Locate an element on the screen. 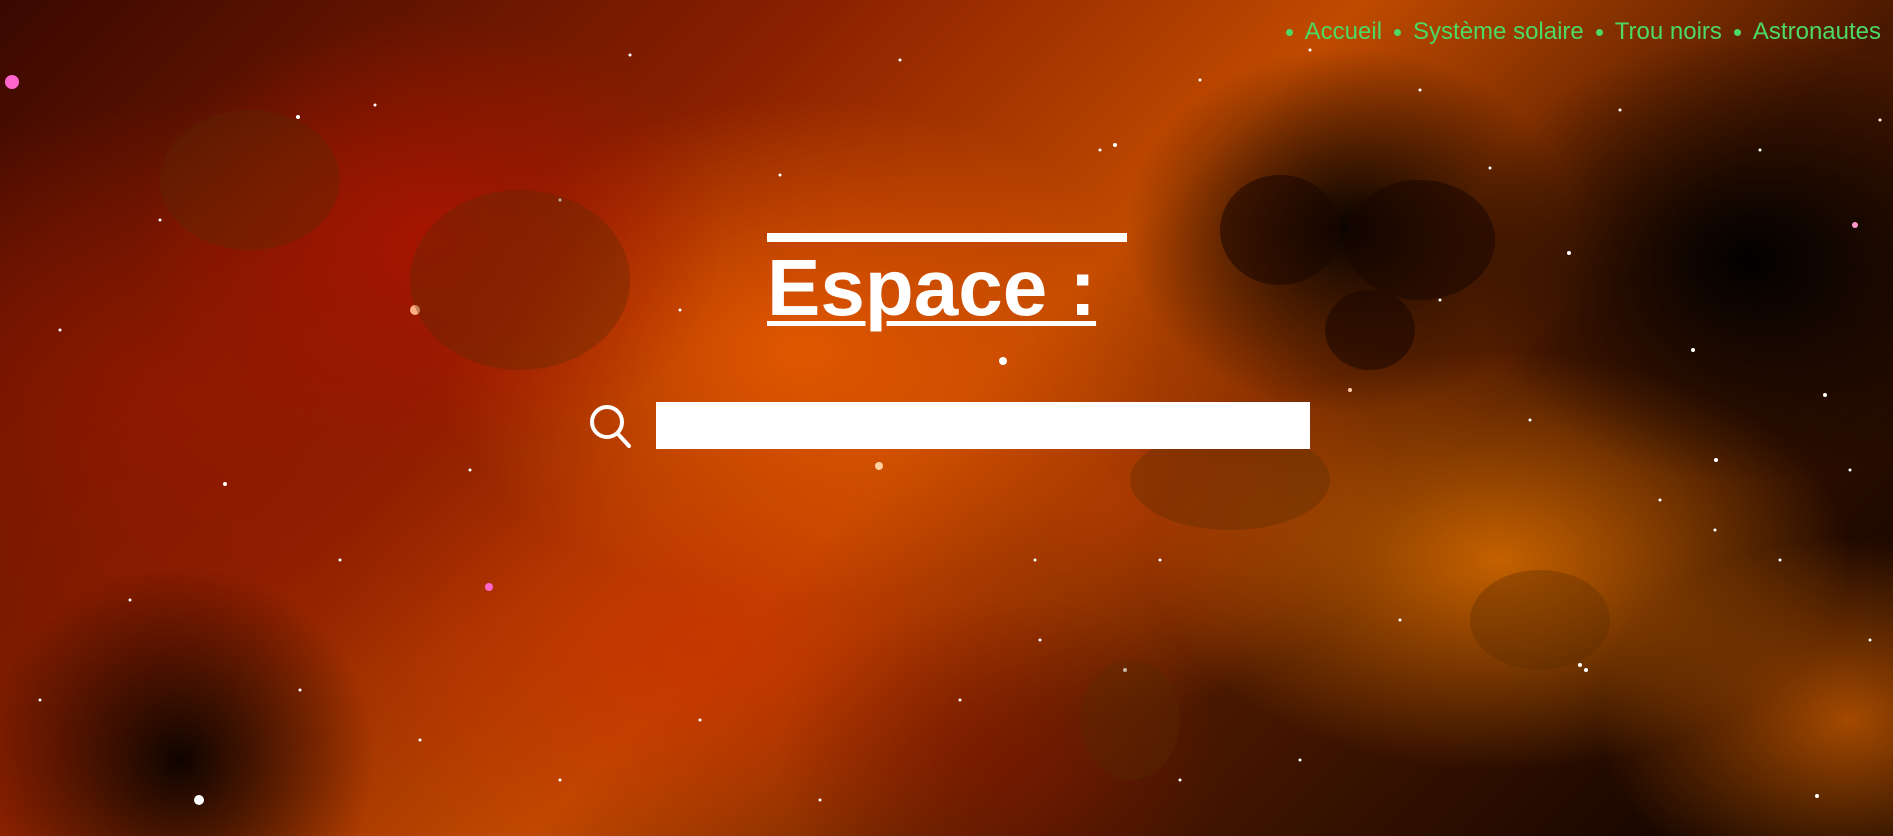 This screenshot has width=1893, height=836. nav-link-accueil: Accueil is located at coordinates (1343, 32).